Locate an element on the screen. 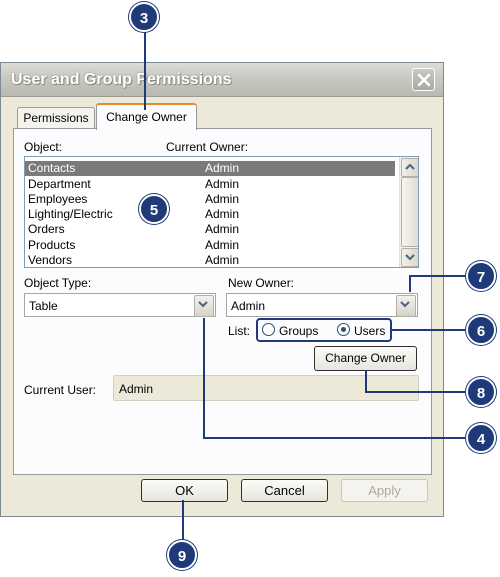  list-item: Employees Admin is located at coordinates (210, 199).